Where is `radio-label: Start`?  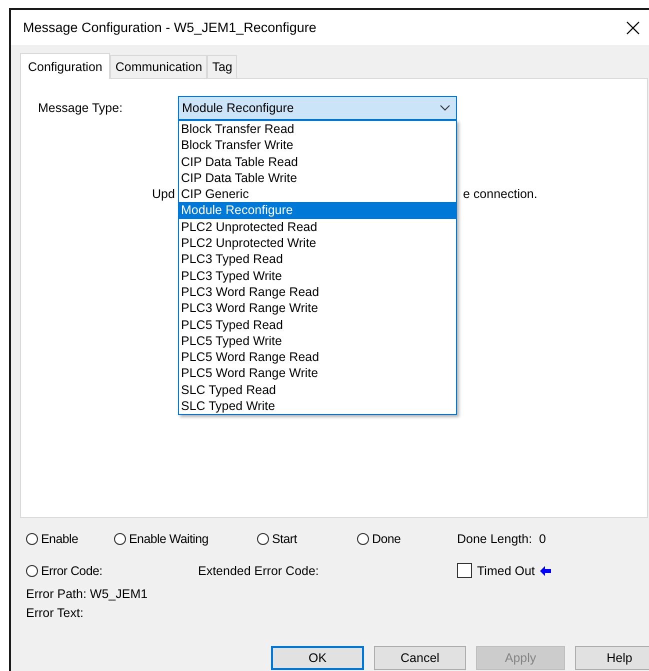 radio-label: Start is located at coordinates (284, 539).